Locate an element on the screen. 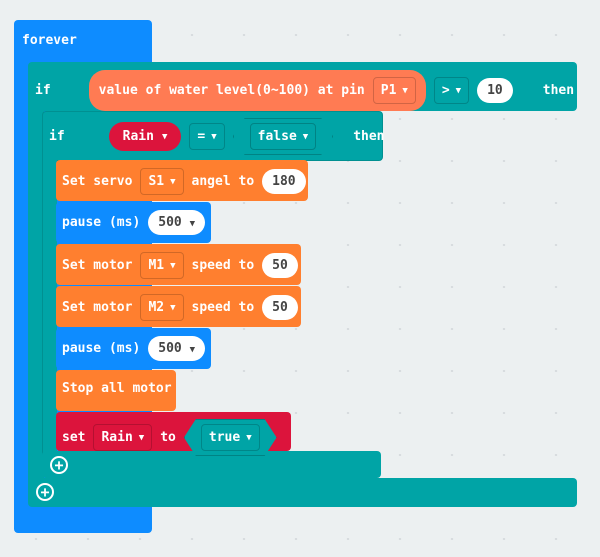 The width and height of the screenshot is (600, 557). servo-label: Set servo is located at coordinates (97, 181).